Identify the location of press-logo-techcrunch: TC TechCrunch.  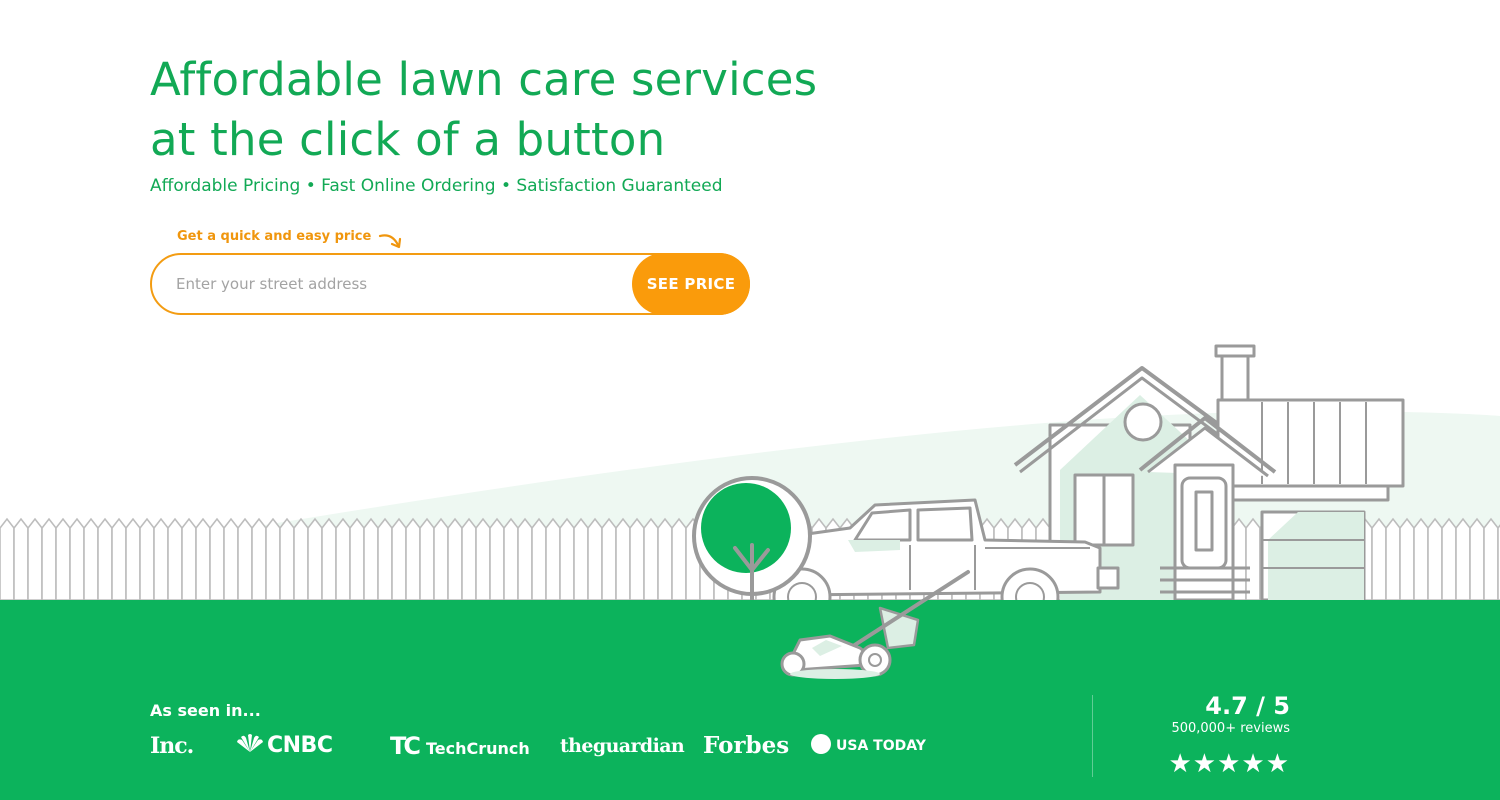
(460, 747).